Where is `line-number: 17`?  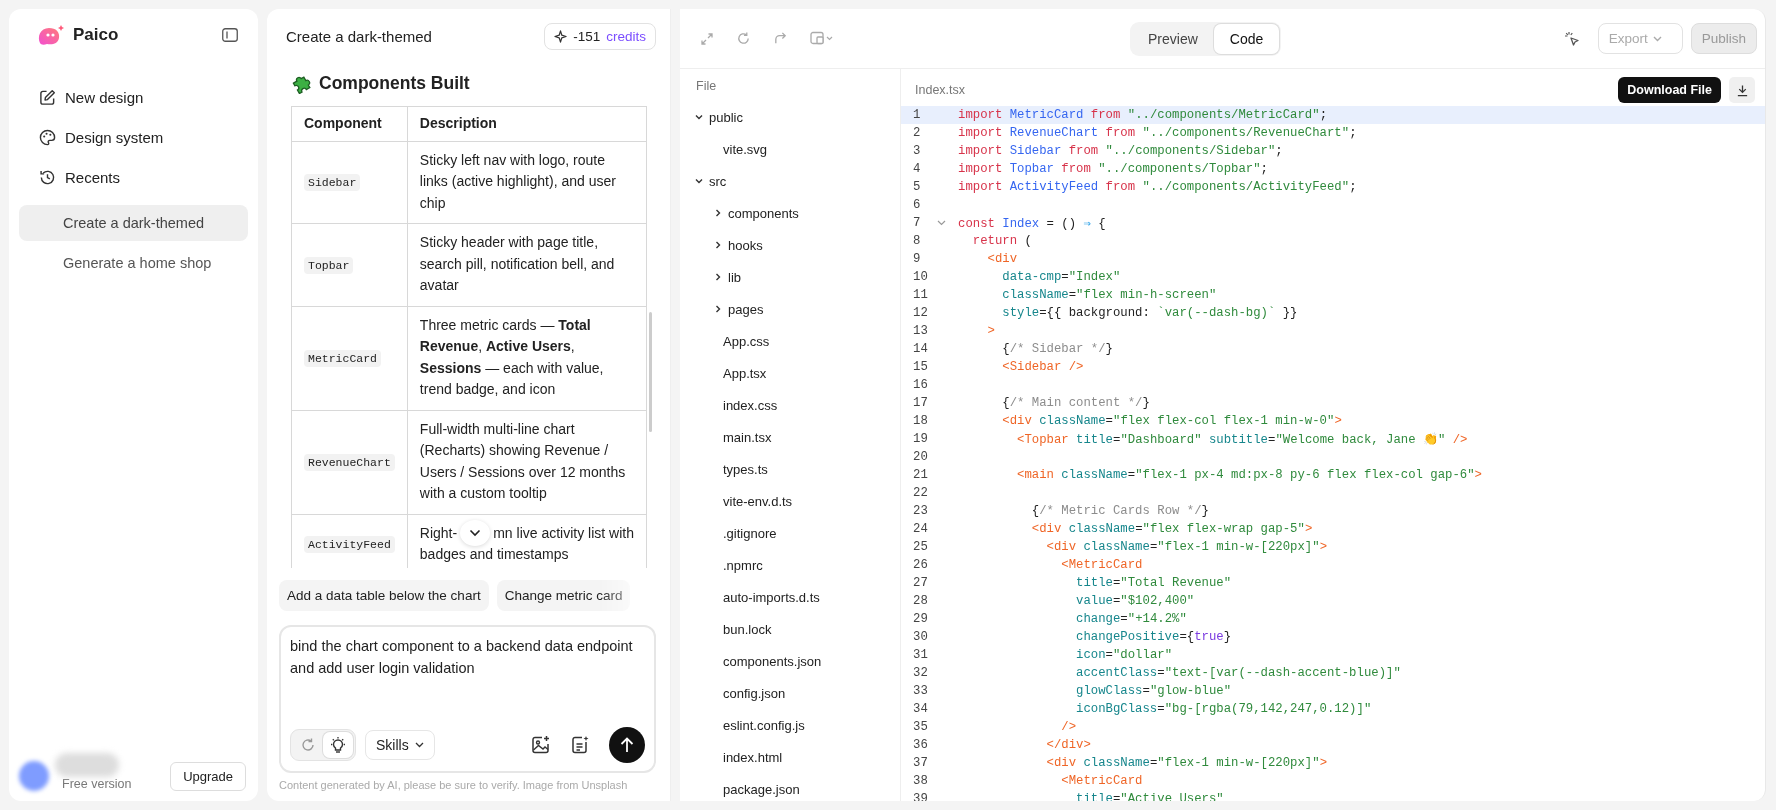 line-number: 17 is located at coordinates (920, 403).